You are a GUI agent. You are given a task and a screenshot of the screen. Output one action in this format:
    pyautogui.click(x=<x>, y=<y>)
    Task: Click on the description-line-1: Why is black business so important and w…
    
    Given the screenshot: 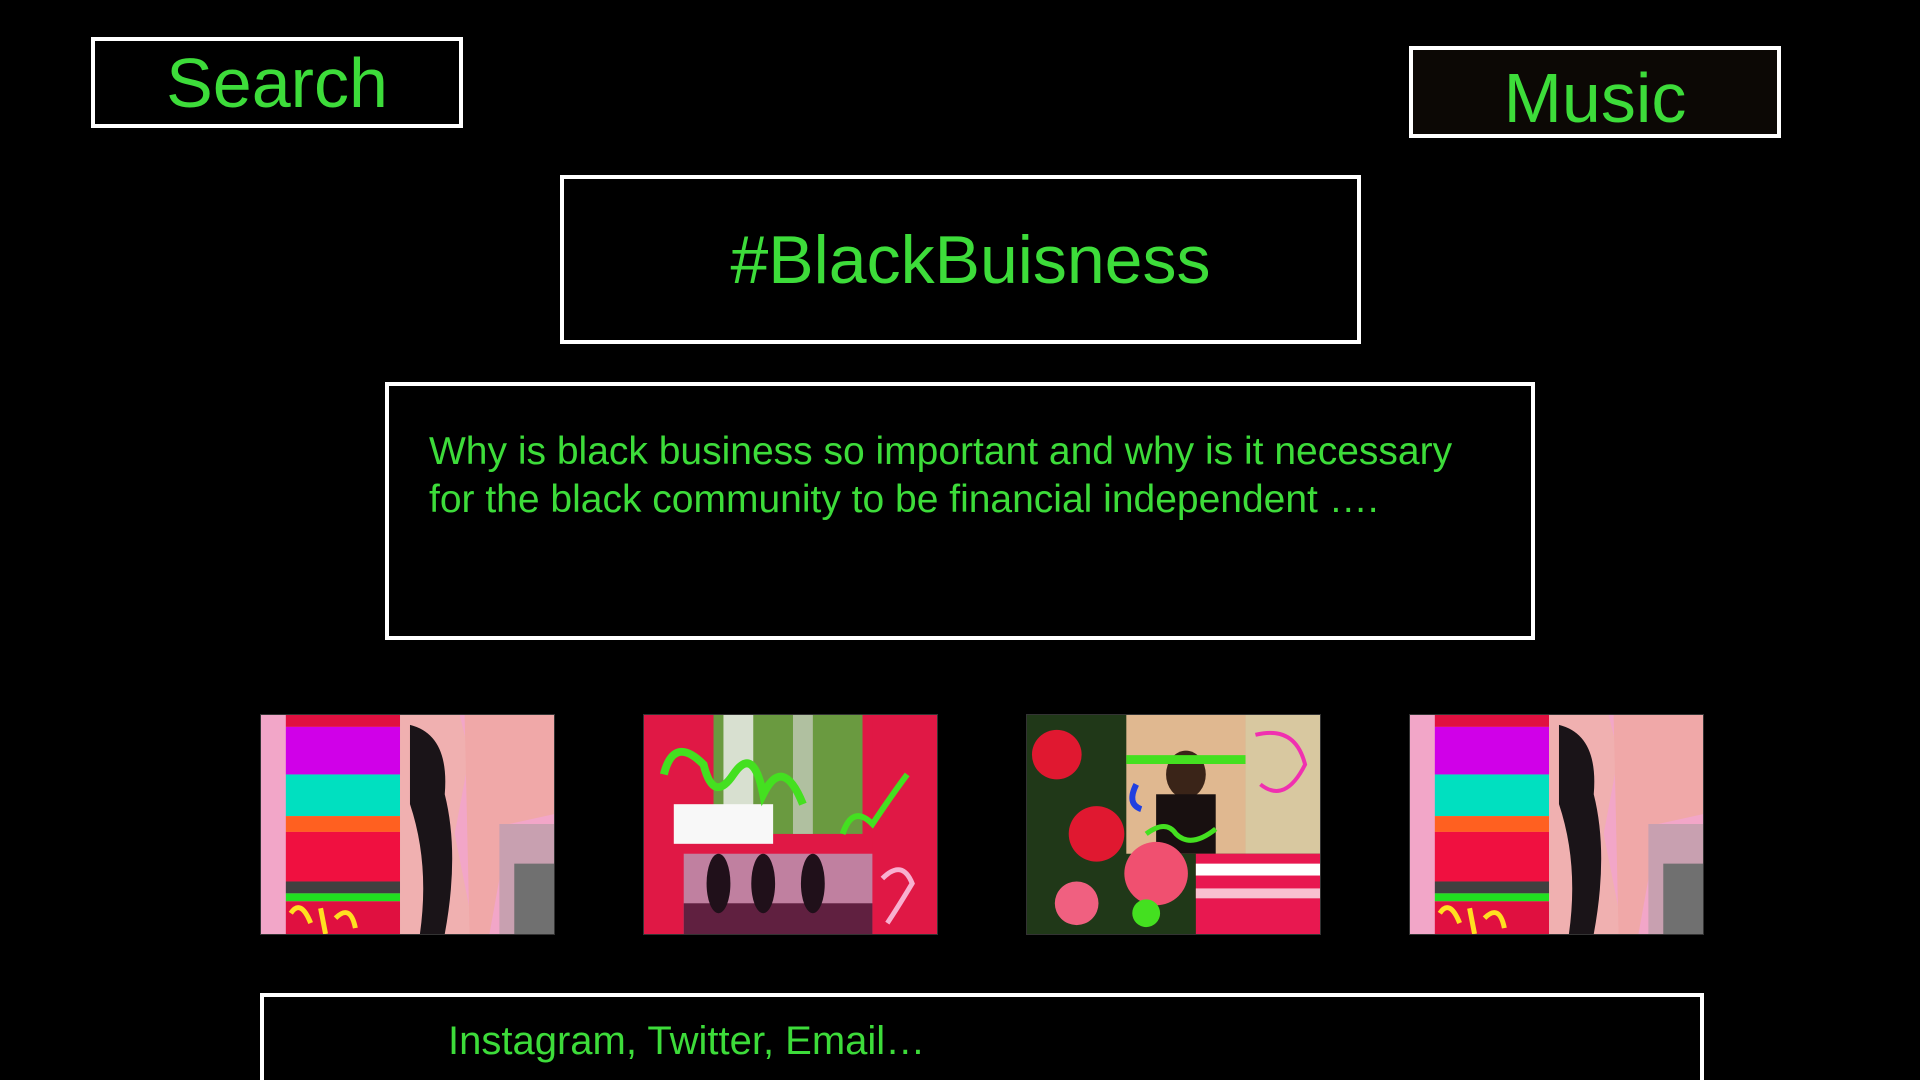 What is the action you would take?
    pyautogui.click(x=941, y=451)
    